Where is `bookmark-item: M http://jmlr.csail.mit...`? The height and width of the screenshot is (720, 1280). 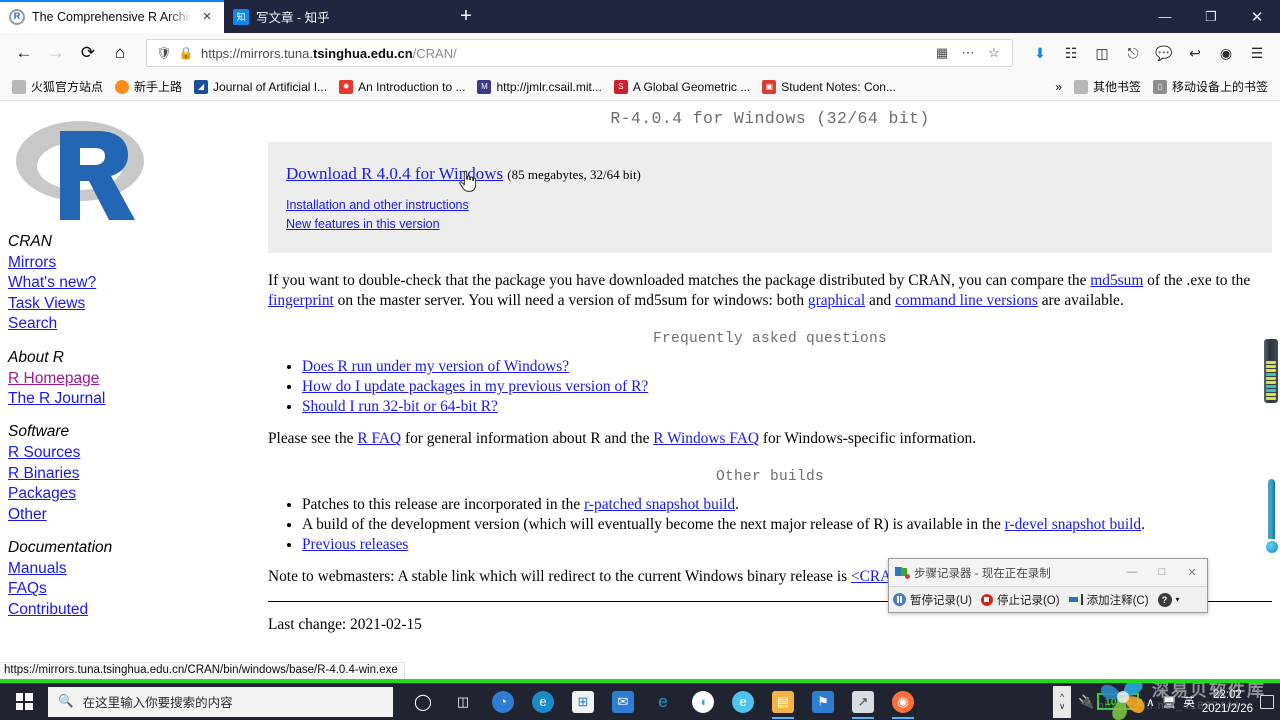
bookmark-item: M http://jmlr.csail.mit... is located at coordinates (539, 87).